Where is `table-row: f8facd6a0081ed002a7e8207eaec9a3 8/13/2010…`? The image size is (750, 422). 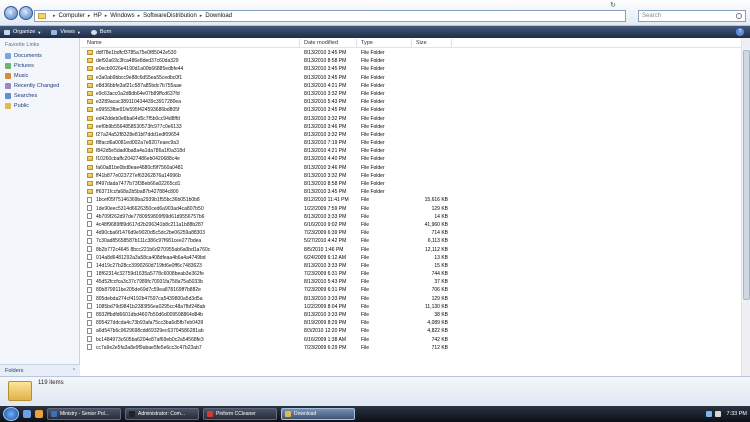
table-row: f8facd6a0081ed002a7e8207eaec9a3 8/13/2010… is located at coordinates (411, 143).